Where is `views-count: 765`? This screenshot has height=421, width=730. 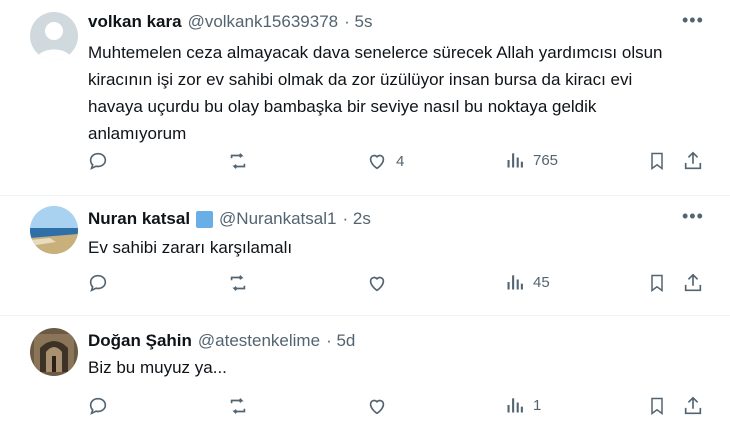
views-count: 765 is located at coordinates (546, 160).